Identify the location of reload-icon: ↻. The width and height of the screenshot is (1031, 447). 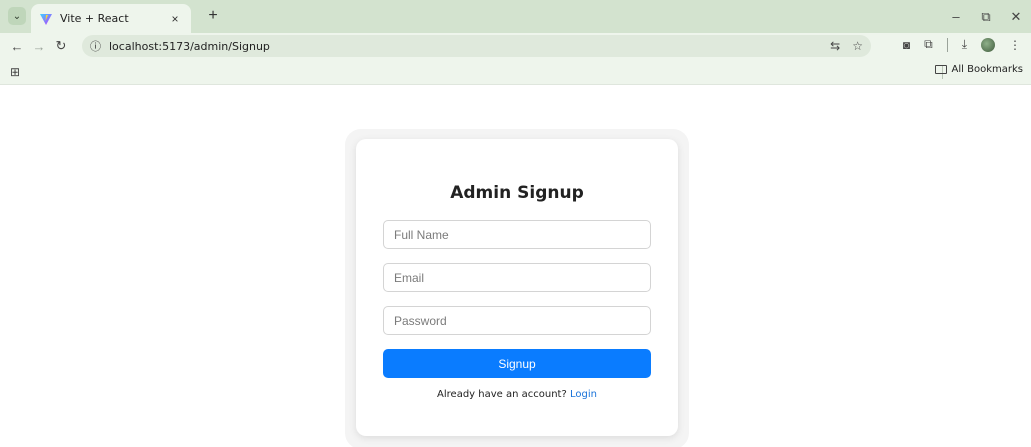
(61, 46).